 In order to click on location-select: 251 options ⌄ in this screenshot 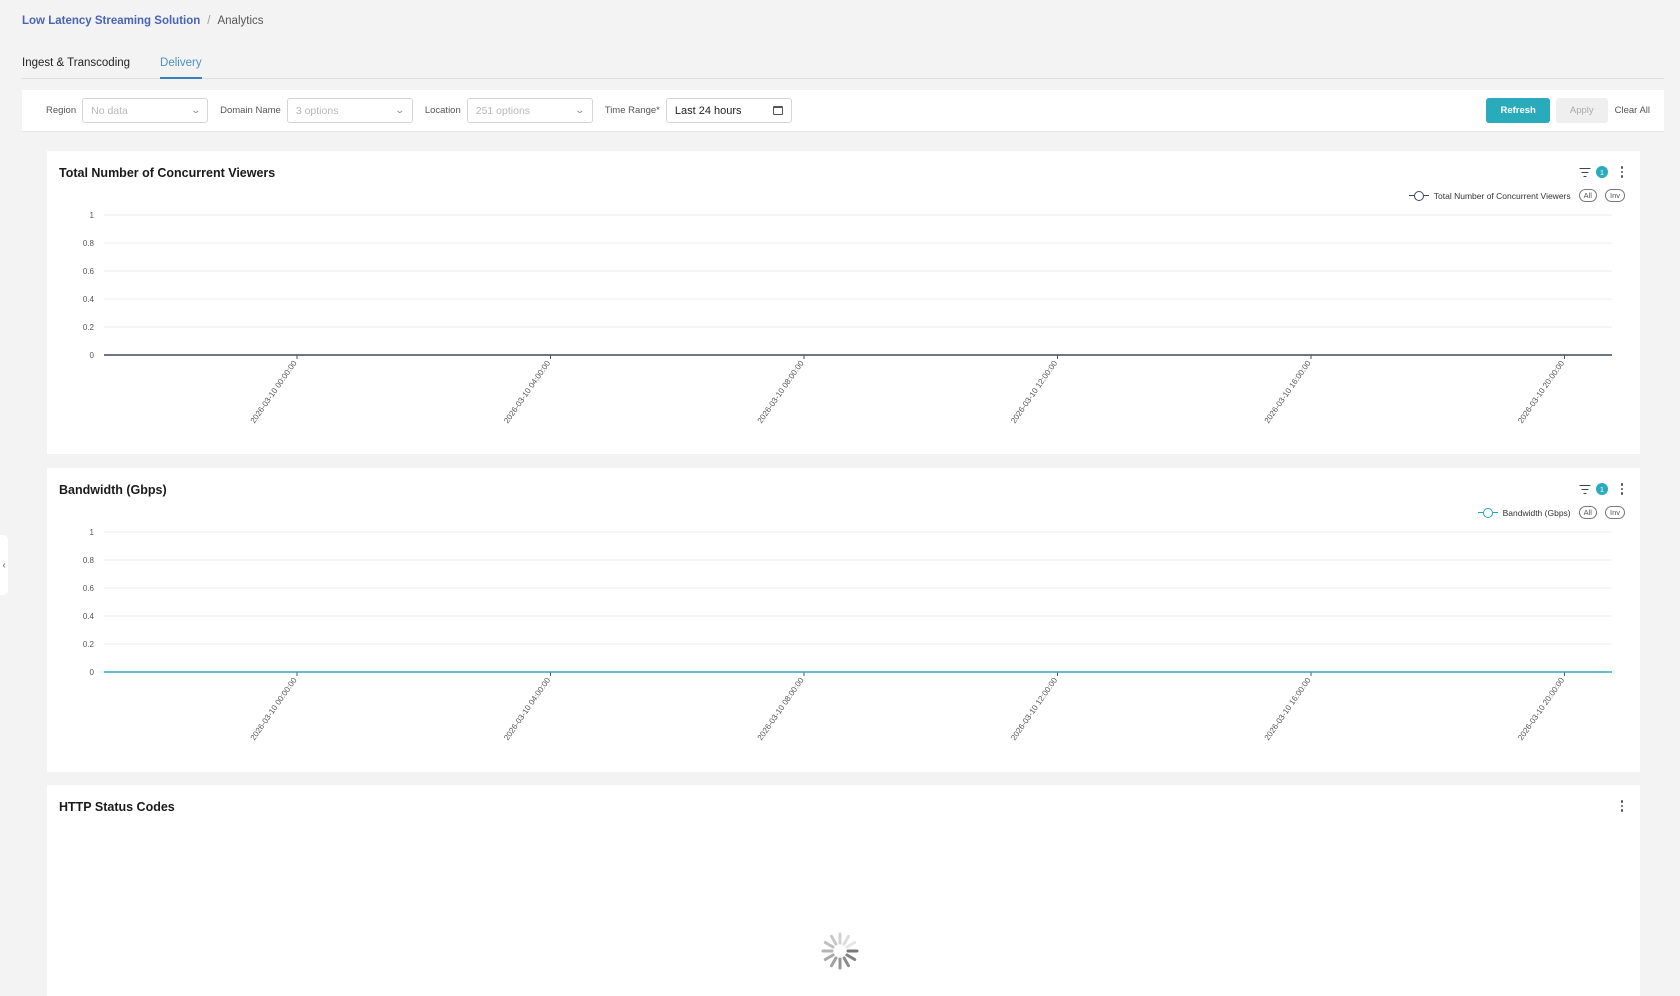, I will do `click(529, 110)`.